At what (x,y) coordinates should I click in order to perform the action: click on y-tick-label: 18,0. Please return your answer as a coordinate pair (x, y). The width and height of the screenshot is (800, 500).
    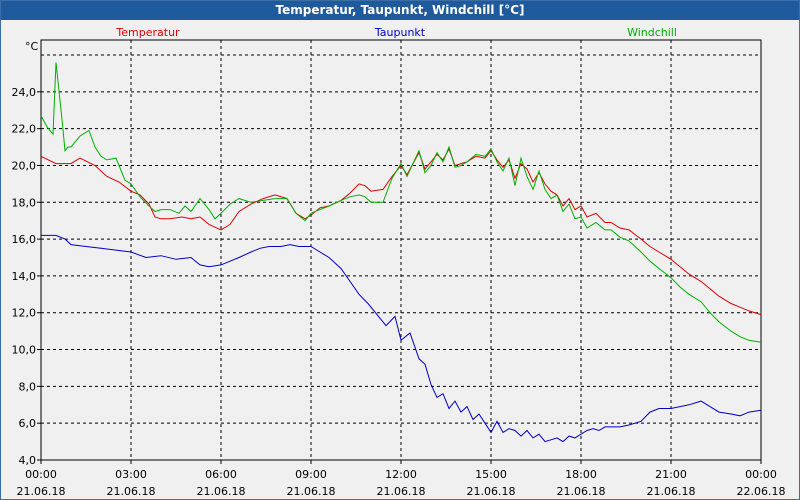
    Looking at the image, I should click on (24, 202).